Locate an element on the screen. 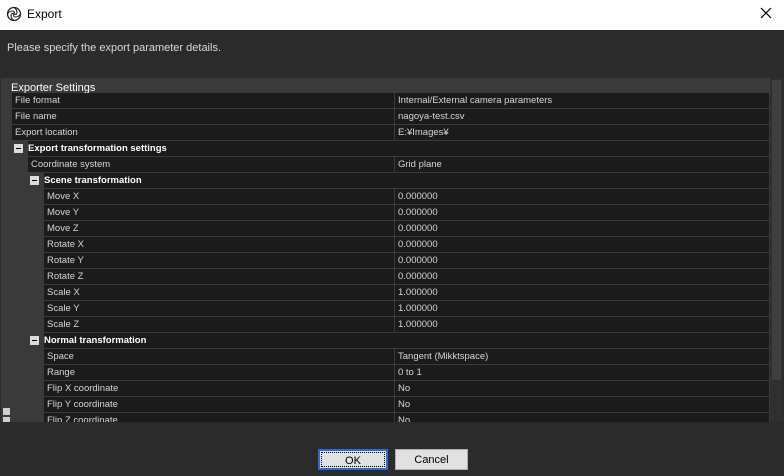 Image resolution: width=784 pixels, height=476 pixels. property-label: Range is located at coordinates (219, 372).